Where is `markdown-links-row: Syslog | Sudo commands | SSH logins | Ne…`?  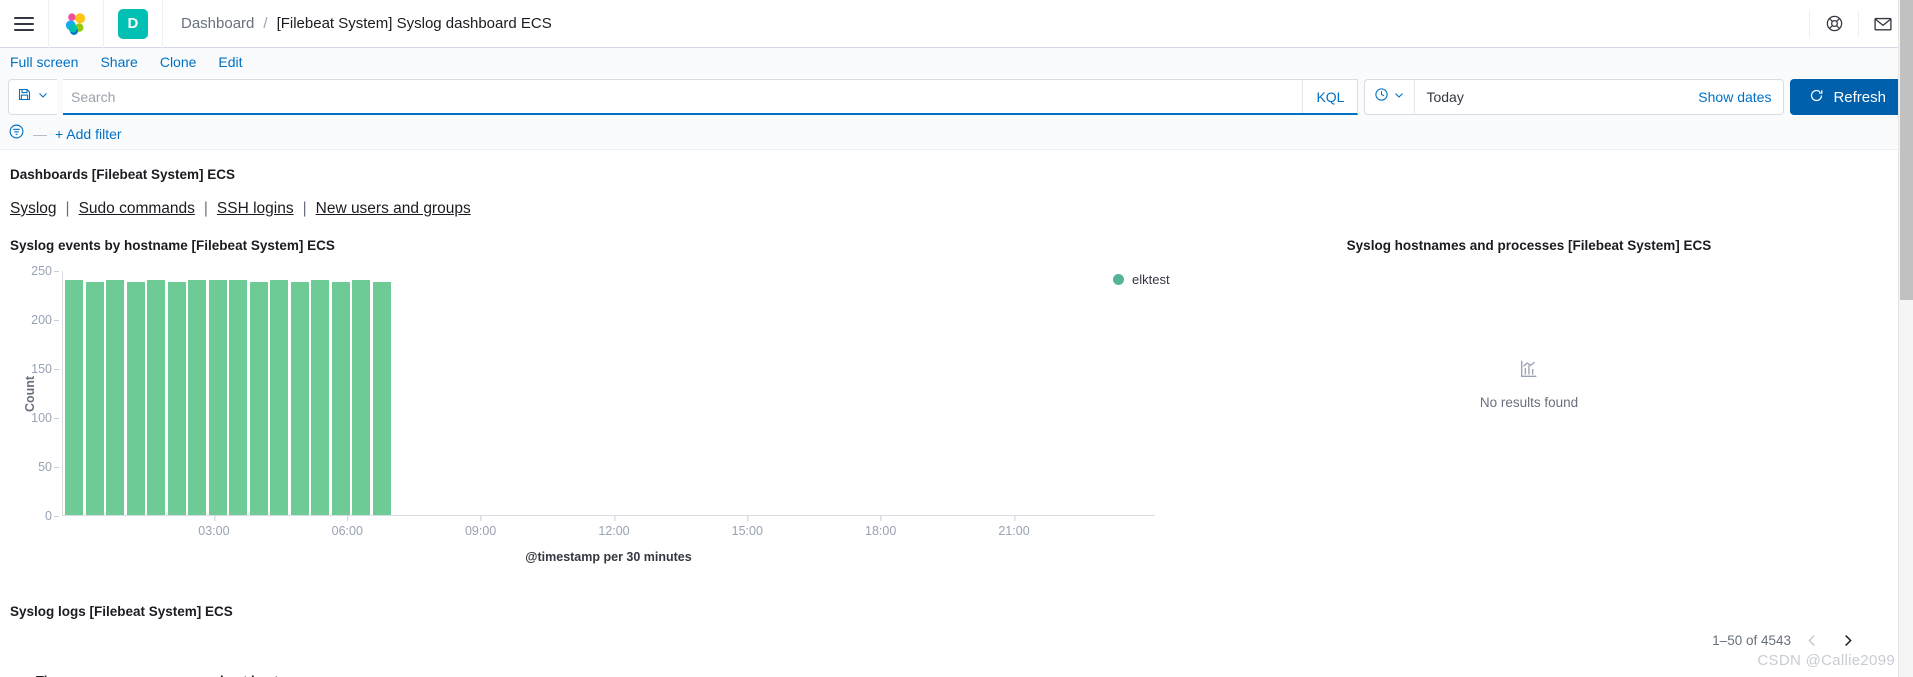 markdown-links-row: Syslog | Sudo commands | SSH logins | Ne… is located at coordinates (956, 209).